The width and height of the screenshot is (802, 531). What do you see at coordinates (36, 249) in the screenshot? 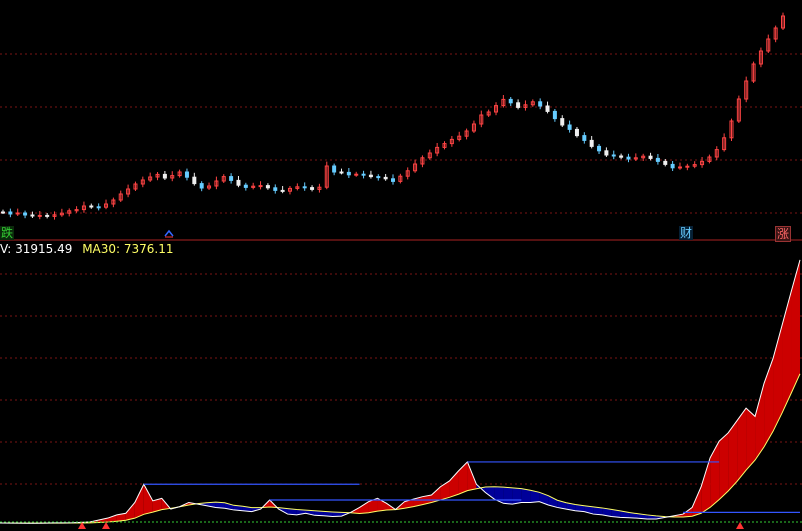
I see `volume-readout: V: 31915.49` at bounding box center [36, 249].